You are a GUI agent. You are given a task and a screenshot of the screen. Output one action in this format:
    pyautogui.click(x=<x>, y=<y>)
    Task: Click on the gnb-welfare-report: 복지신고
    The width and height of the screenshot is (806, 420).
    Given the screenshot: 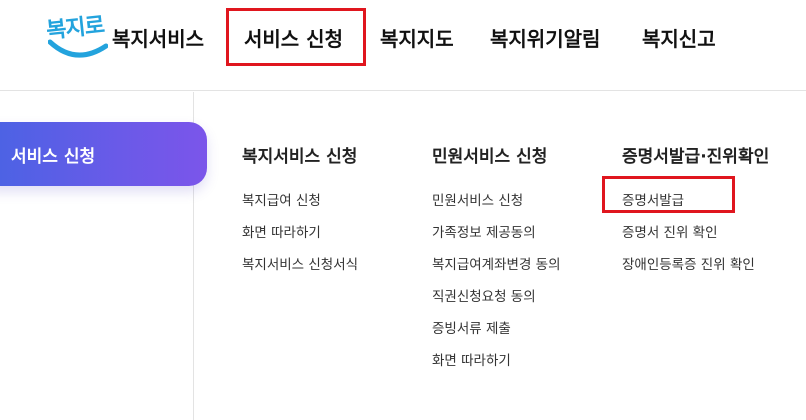 What is the action you would take?
    pyautogui.click(x=679, y=39)
    